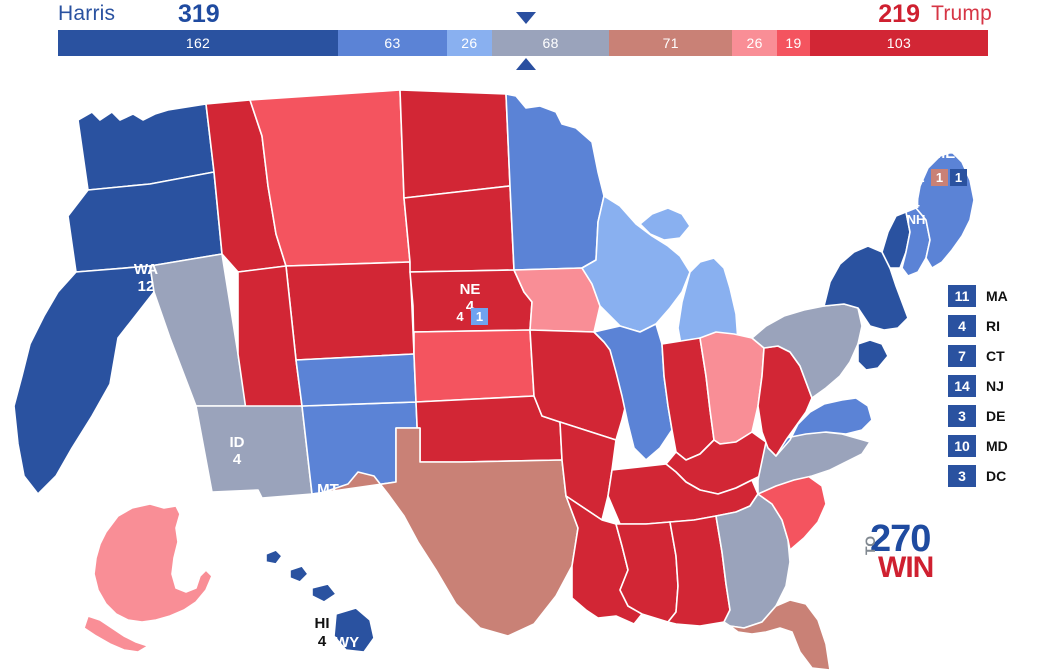 The height and width of the screenshot is (670, 1050). I want to click on legend-votes-RI: 4, so click(962, 326).